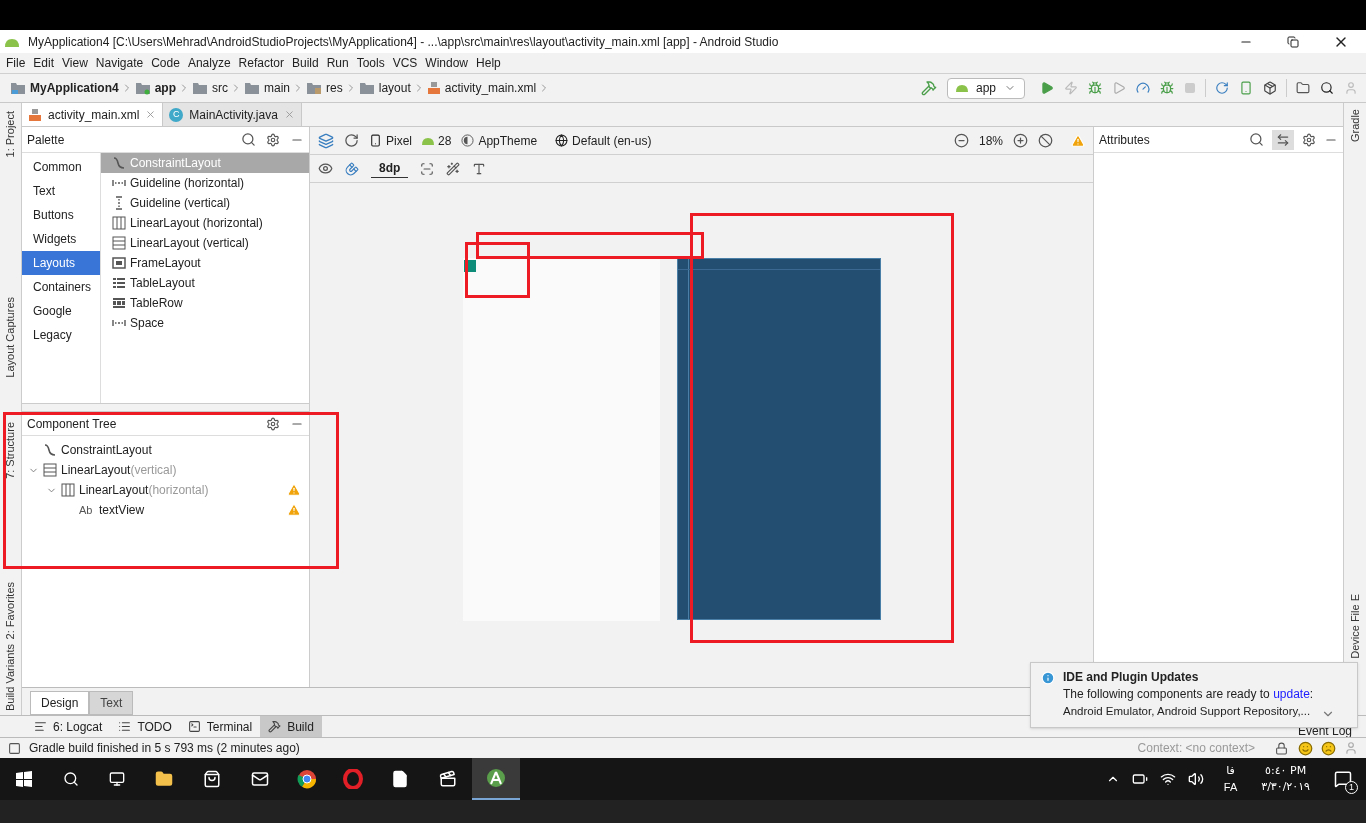 The width and height of the screenshot is (1366, 823). I want to click on tool-window-tab: 1: Project, so click(11, 134).